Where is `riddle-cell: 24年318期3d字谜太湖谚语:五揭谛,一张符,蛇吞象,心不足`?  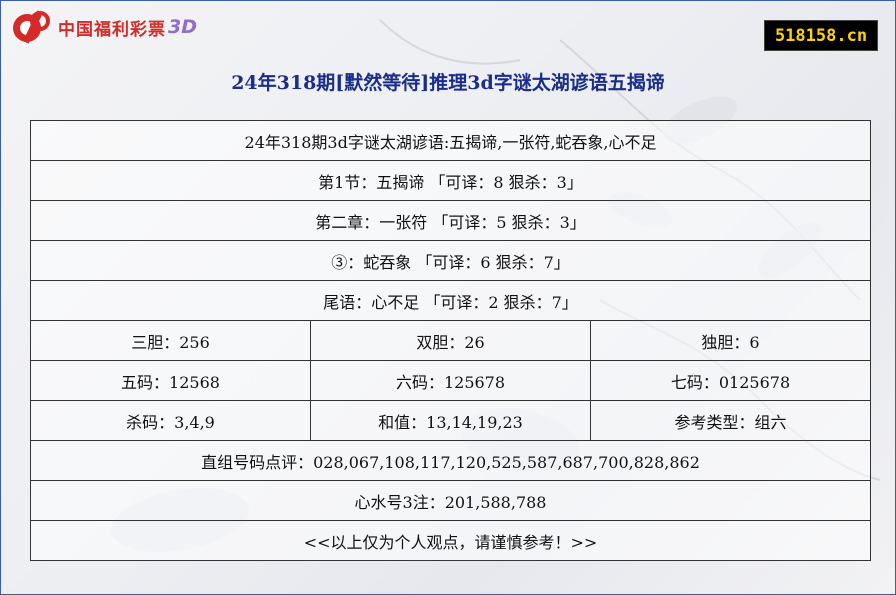 riddle-cell: 24年318期3d字谜太湖谚语:五揭谛,一张符,蛇吞象,心不足 is located at coordinates (450, 140).